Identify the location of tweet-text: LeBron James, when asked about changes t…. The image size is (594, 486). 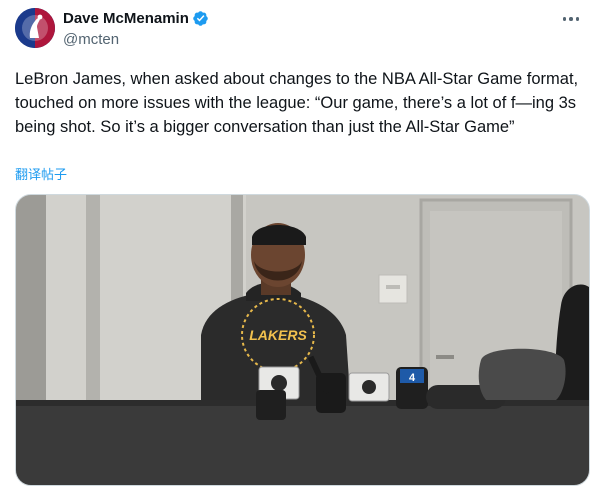
(299, 103).